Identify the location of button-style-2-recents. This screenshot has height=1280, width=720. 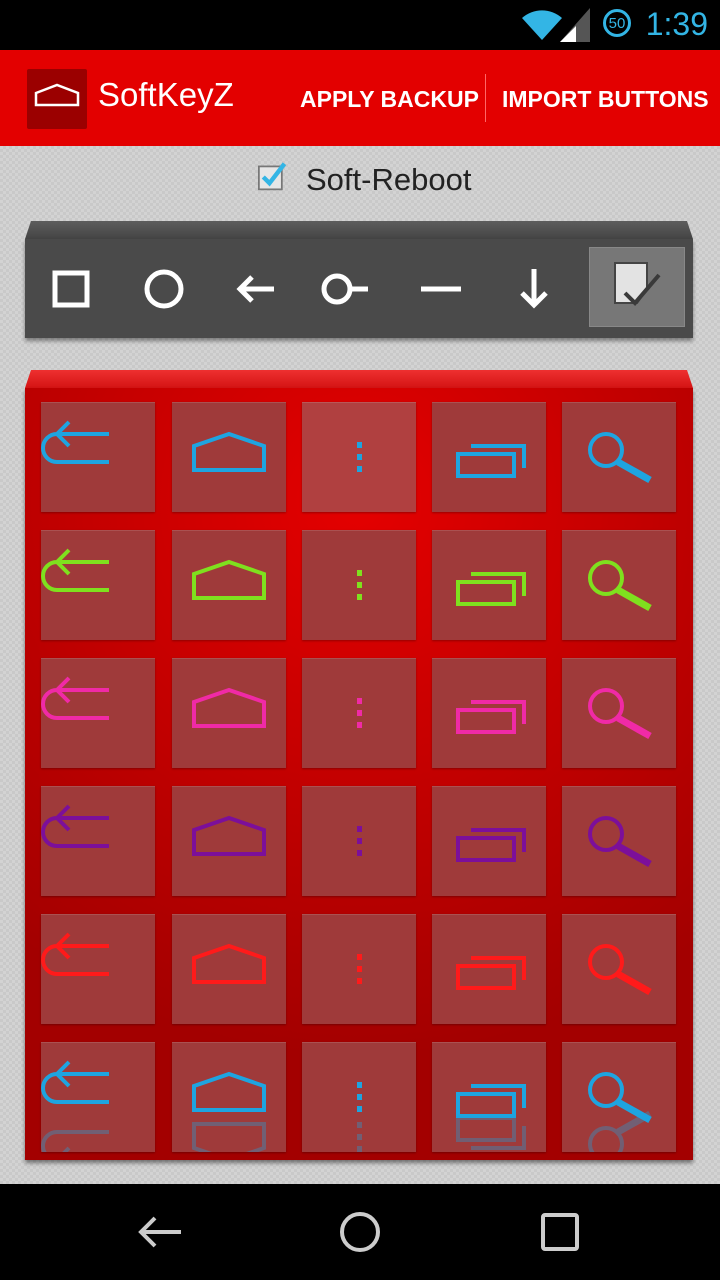
(489, 585).